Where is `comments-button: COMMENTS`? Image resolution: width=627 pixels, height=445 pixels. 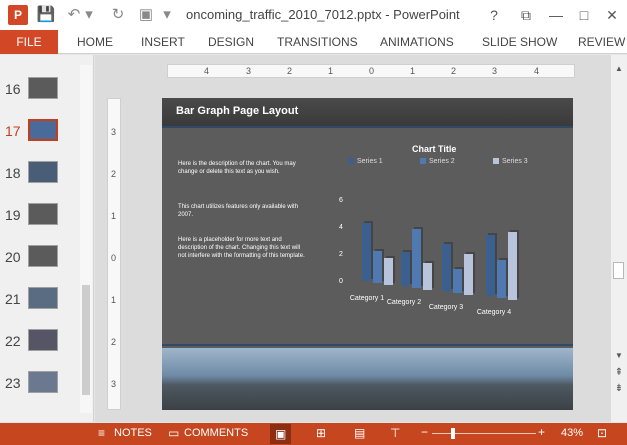
comments-button: COMMENTS is located at coordinates (216, 433).